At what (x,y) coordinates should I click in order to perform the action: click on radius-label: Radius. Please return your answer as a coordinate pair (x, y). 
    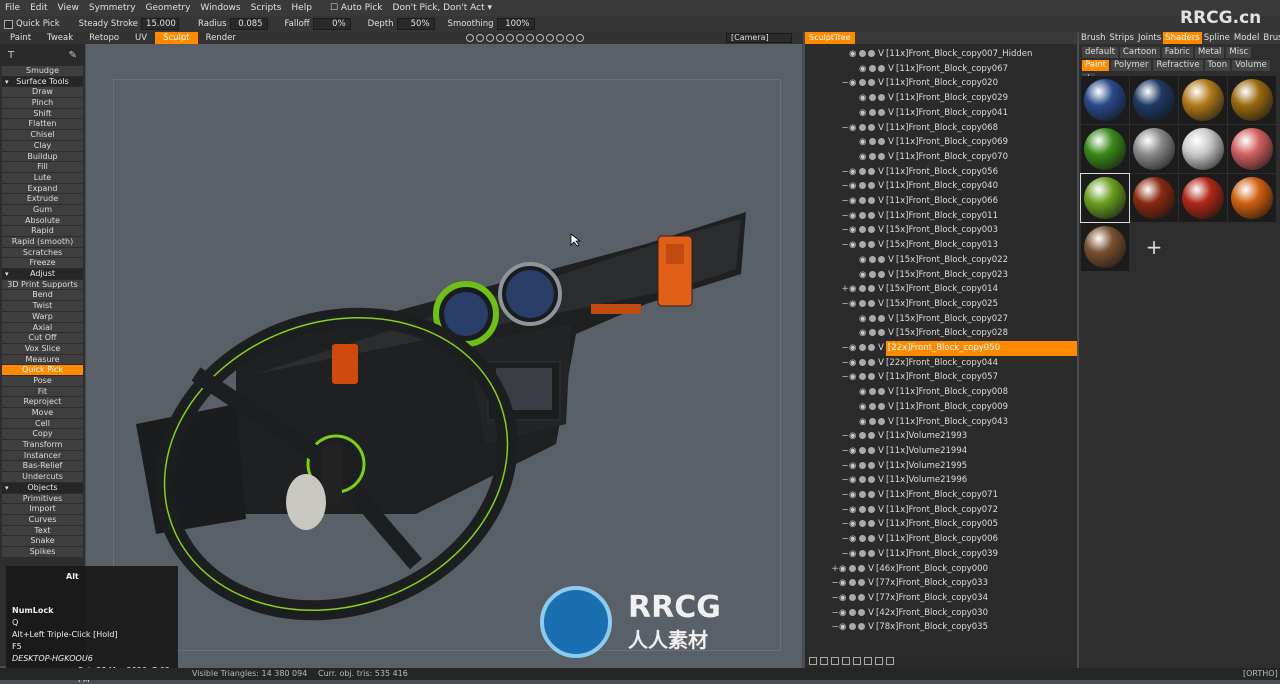
    Looking at the image, I should click on (212, 24).